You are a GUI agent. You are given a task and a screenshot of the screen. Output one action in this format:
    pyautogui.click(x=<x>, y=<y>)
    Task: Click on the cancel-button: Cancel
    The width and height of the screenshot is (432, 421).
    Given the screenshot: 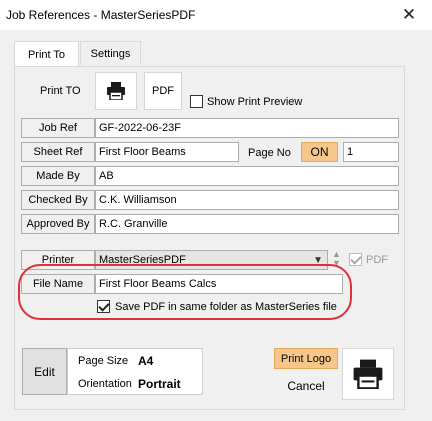 What is the action you would take?
    pyautogui.click(x=306, y=385)
    